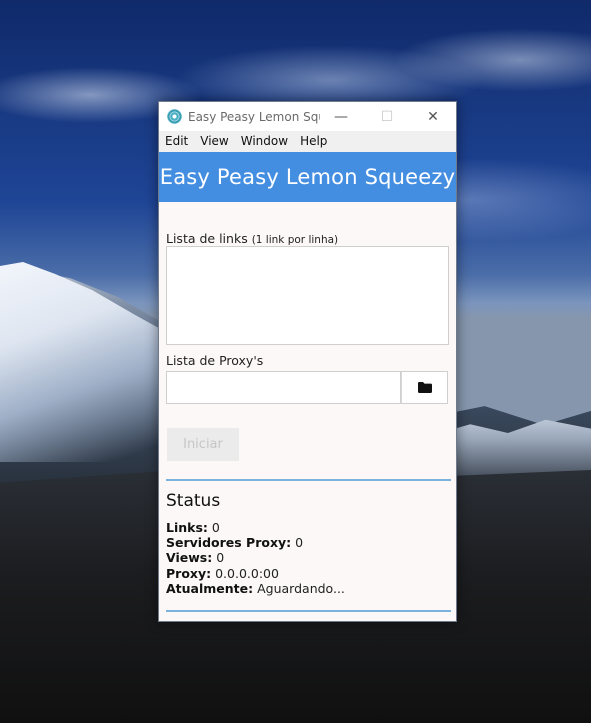 The height and width of the screenshot is (723, 591). I want to click on title-bar: Easy Peasy Lemon Squ... — ☐ ✕, so click(307, 116).